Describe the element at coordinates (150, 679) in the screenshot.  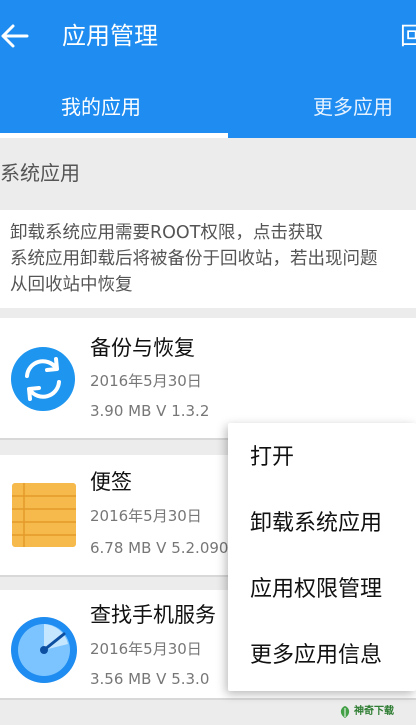
I see `app-size-version: 3.56 MB V 5.3.0` at that location.